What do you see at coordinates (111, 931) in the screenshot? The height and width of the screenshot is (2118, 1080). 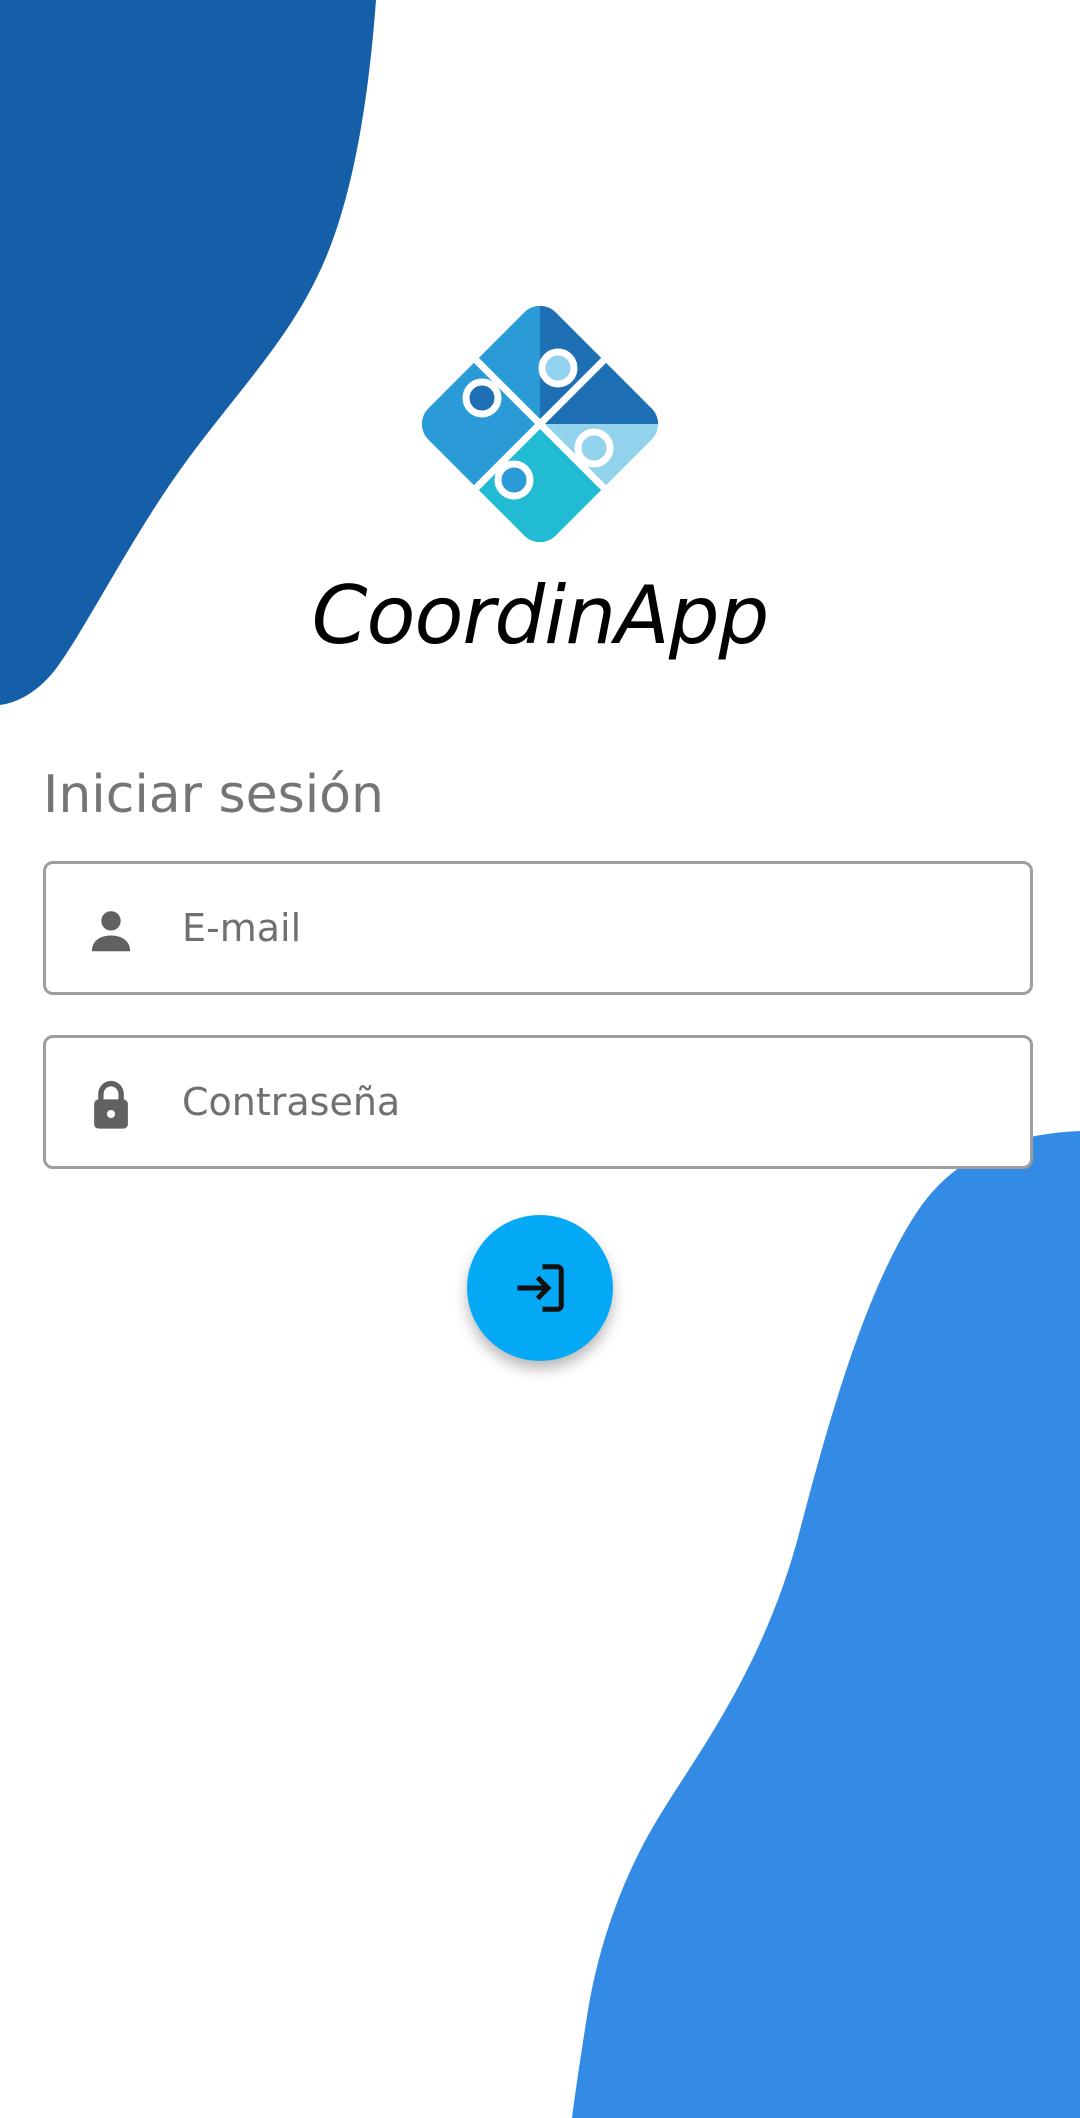 I see `person-icon` at bounding box center [111, 931].